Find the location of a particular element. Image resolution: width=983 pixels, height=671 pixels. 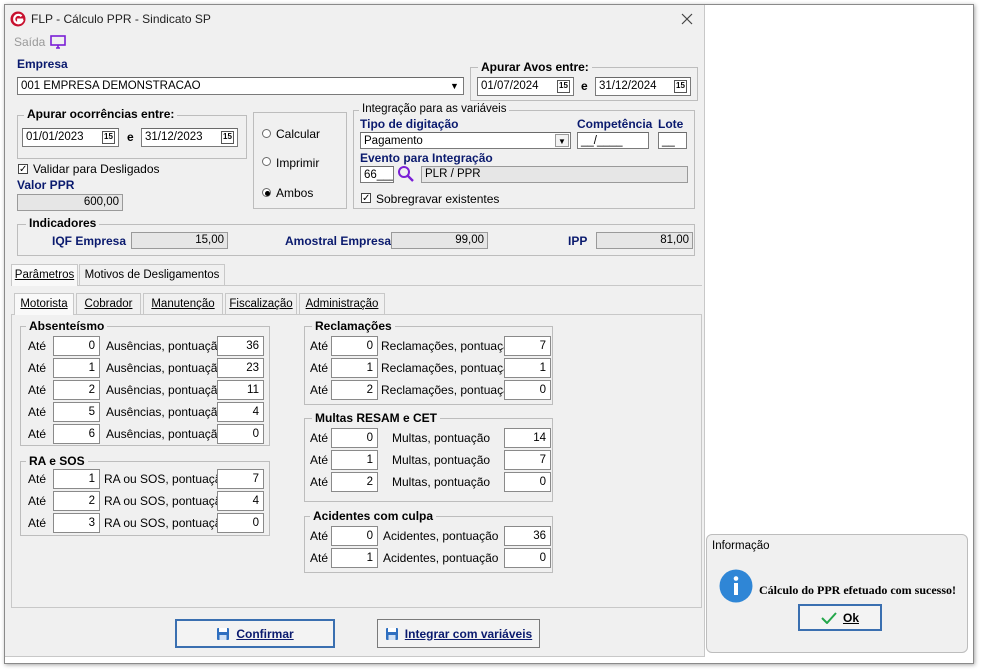

close-icon is located at coordinates (687, 19).